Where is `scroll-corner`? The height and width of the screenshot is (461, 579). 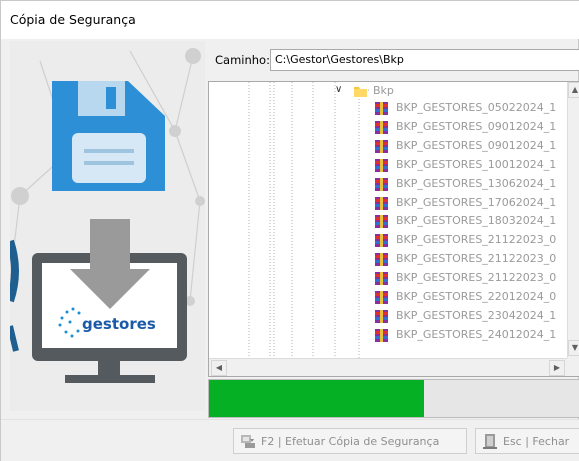 scroll-corner is located at coordinates (573, 367).